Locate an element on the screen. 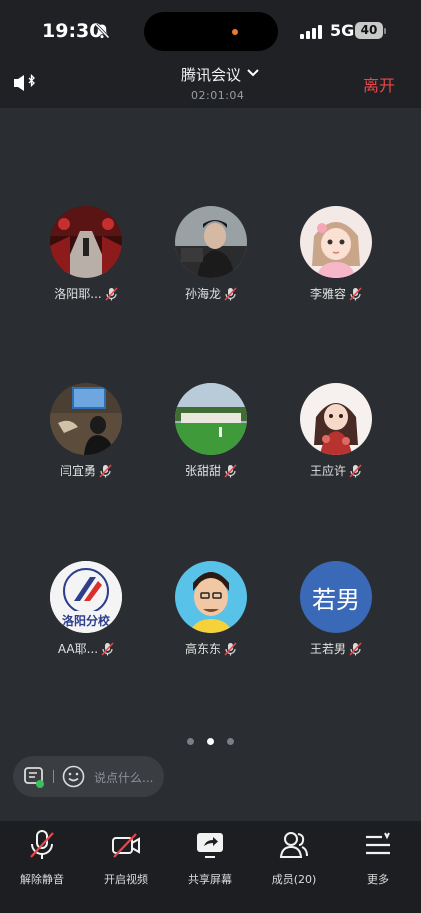 The width and height of the screenshot is (421, 913). page-dot-active is located at coordinates (210, 741).